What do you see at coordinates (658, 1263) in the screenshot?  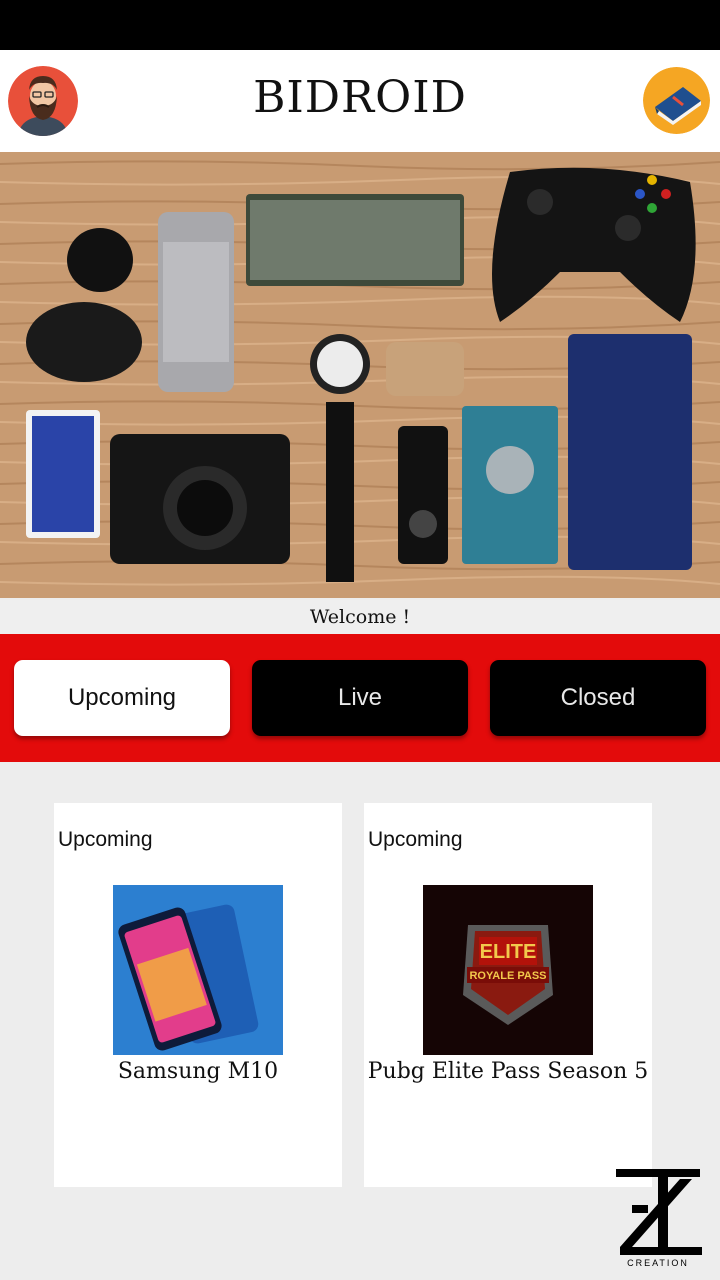 I see `watermark-text: CREATION` at bounding box center [658, 1263].